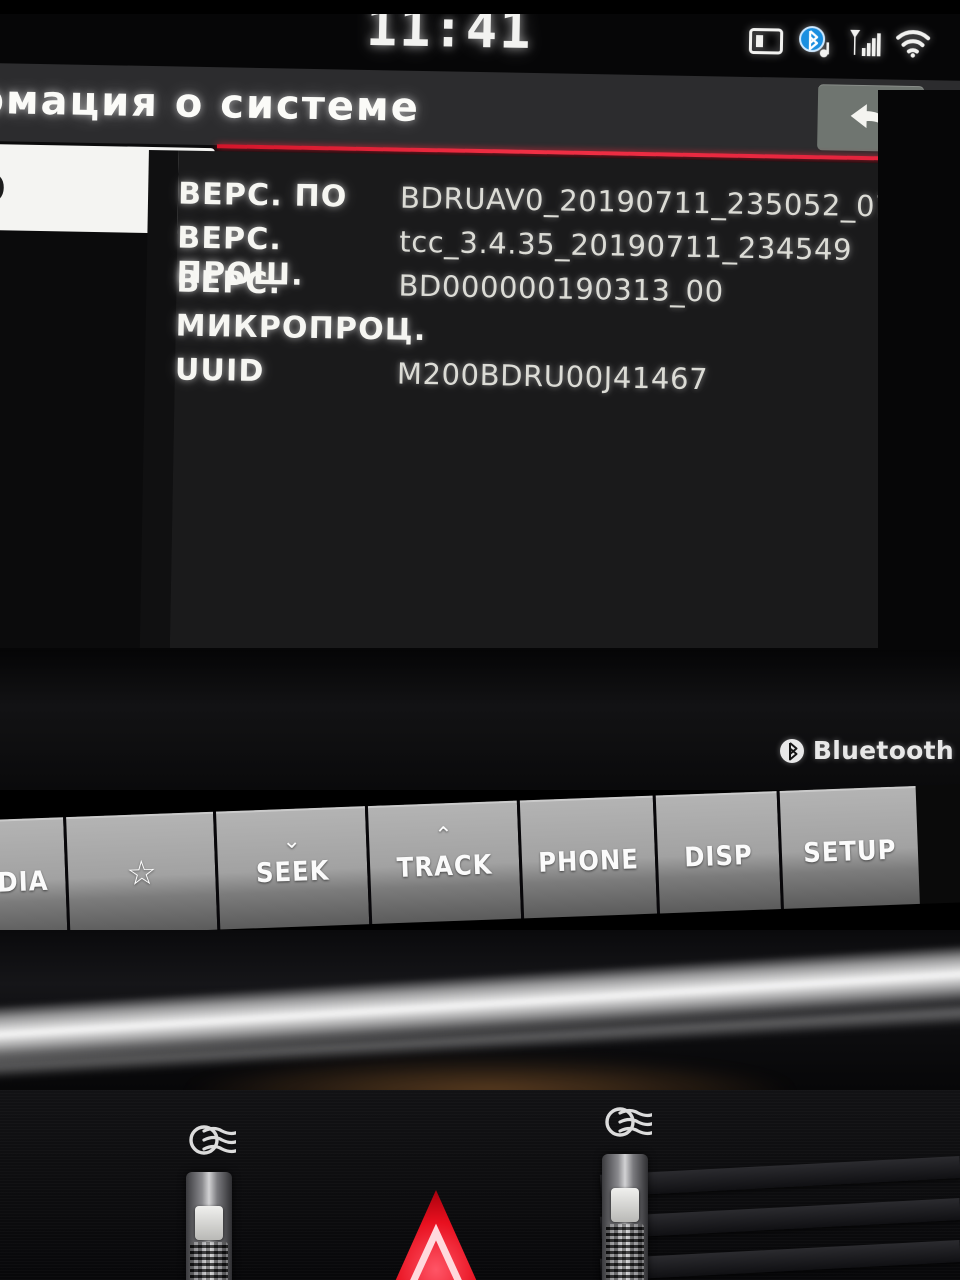  I want to click on hard-button-row: DIA ☆ ⌄ SEEK ⌃ TRACK PHONE DISP SETUP, so click(480, 850).